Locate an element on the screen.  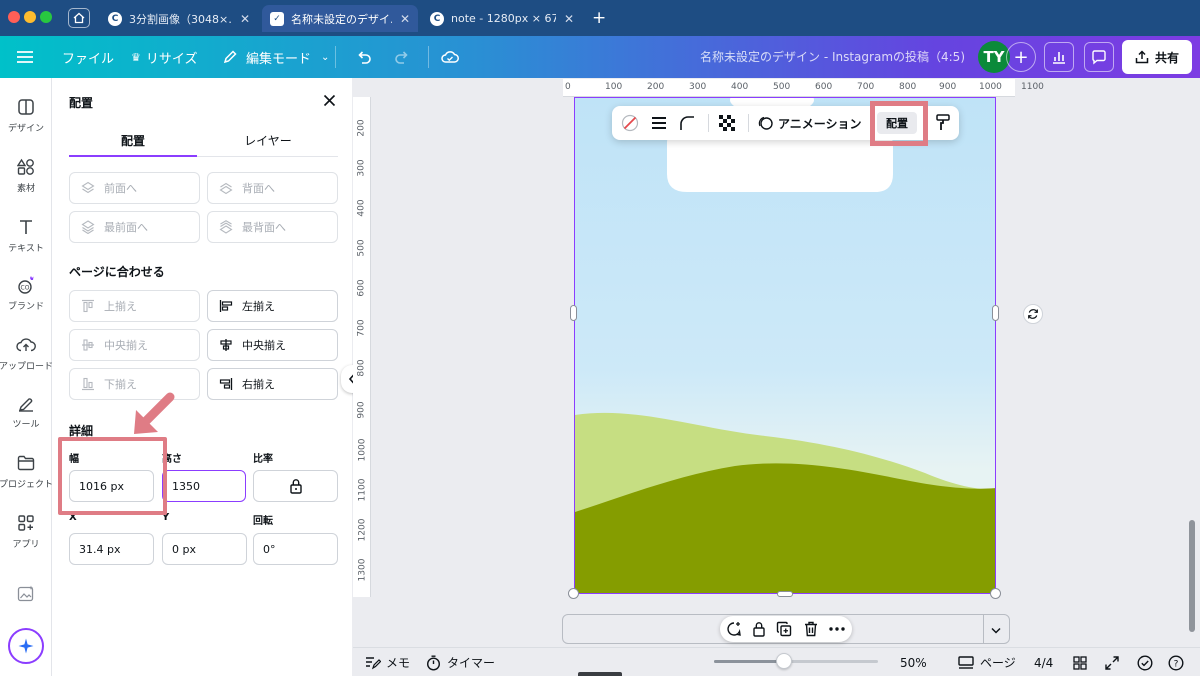
browser-tab: C note - 1280px × 67… ✕ is located at coordinates (502, 18).